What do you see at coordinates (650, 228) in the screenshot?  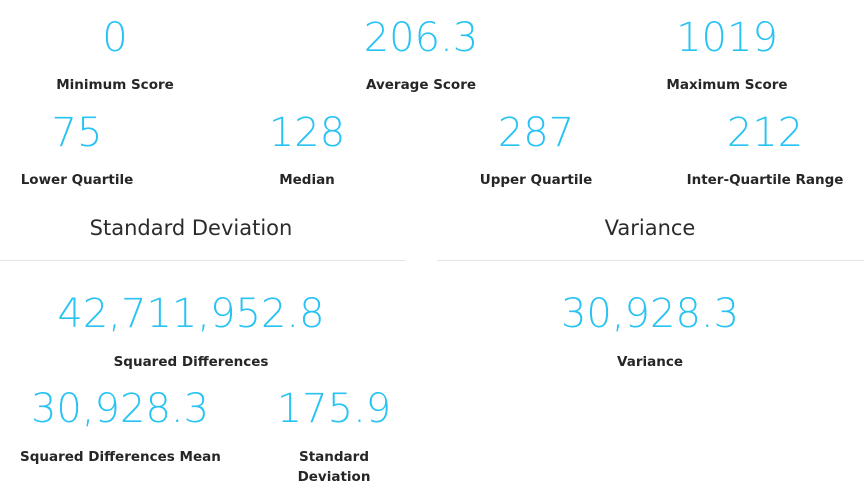 I see `section-title-variance: Variance` at bounding box center [650, 228].